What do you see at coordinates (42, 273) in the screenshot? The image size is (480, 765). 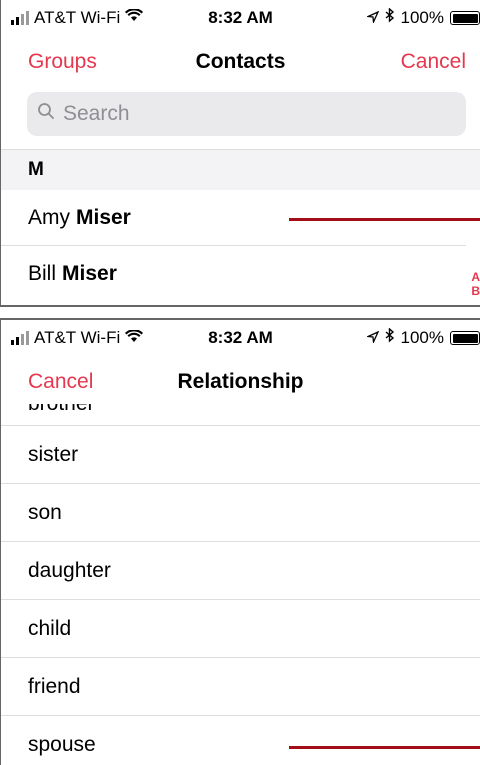 I see `contact-first-name: Bill` at bounding box center [42, 273].